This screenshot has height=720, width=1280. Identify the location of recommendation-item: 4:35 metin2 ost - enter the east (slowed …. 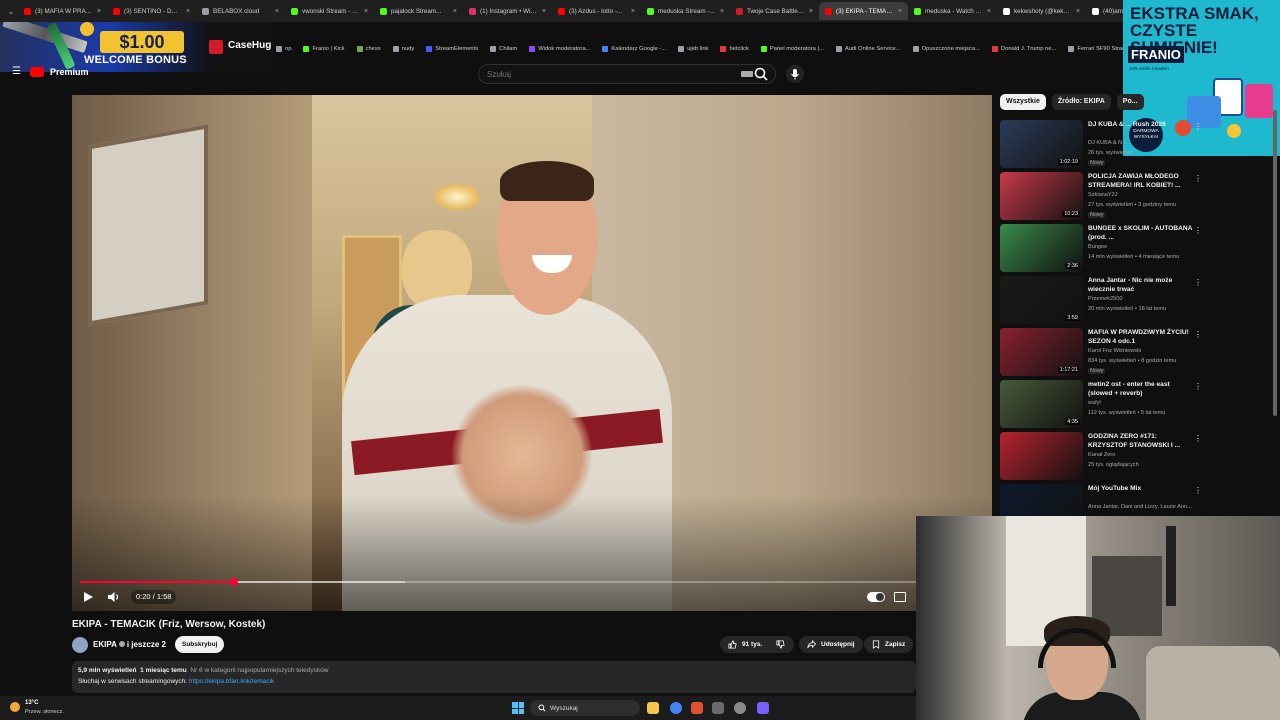
(1102, 406).